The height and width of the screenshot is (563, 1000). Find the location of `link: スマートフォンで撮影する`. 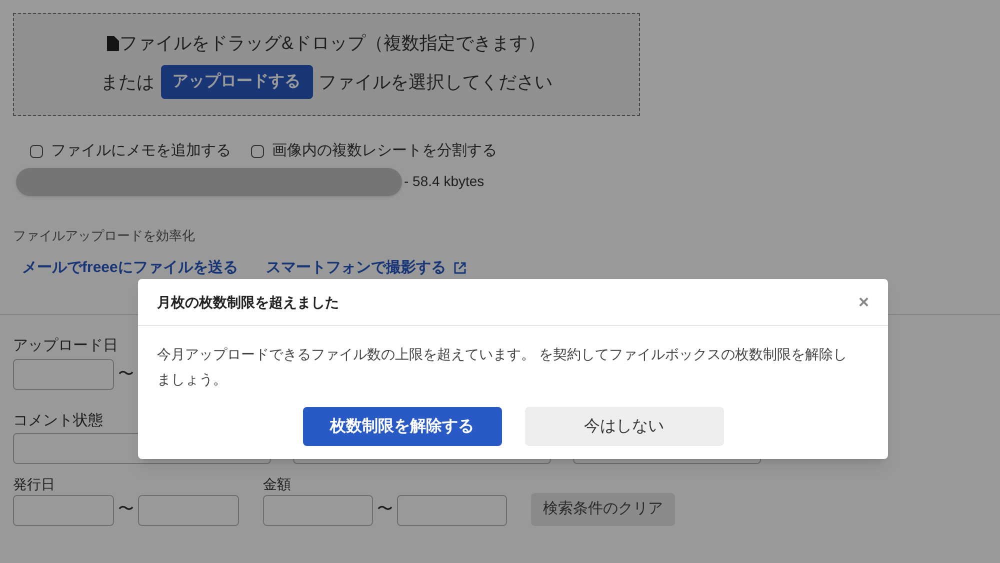

link: スマートフォンで撮影する is located at coordinates (366, 268).